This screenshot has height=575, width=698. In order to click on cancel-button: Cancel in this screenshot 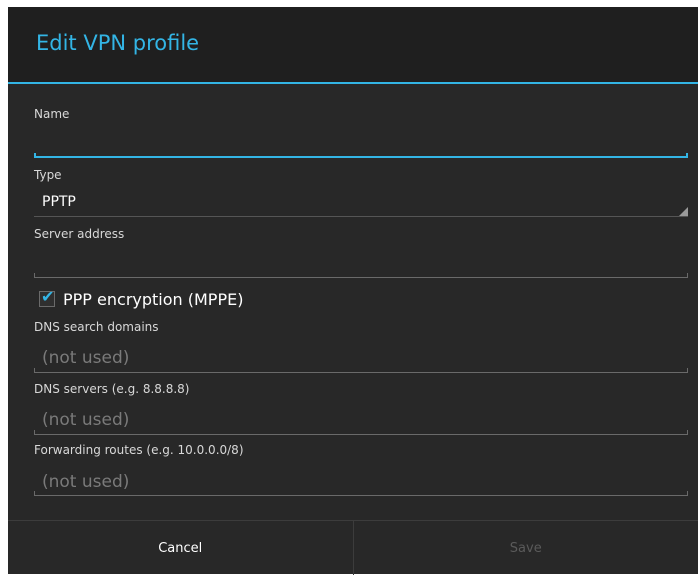, I will do `click(181, 548)`.